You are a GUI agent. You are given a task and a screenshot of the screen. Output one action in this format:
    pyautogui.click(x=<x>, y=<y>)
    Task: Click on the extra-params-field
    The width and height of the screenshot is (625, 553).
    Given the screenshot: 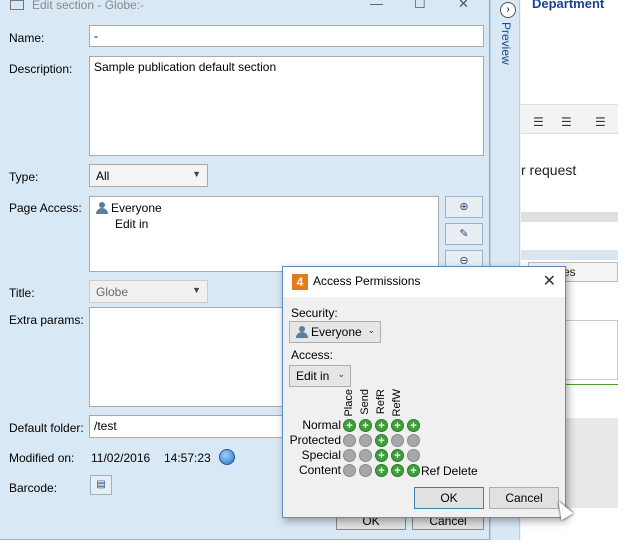 What is the action you would take?
    pyautogui.click(x=189, y=357)
    